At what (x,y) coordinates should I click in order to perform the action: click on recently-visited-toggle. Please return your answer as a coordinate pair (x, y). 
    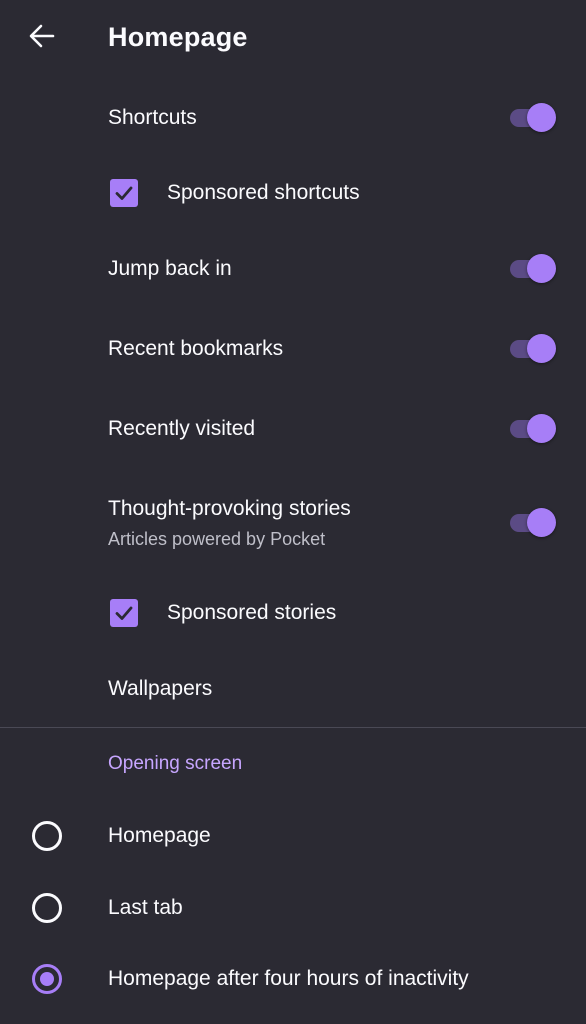
    Looking at the image, I should click on (533, 428).